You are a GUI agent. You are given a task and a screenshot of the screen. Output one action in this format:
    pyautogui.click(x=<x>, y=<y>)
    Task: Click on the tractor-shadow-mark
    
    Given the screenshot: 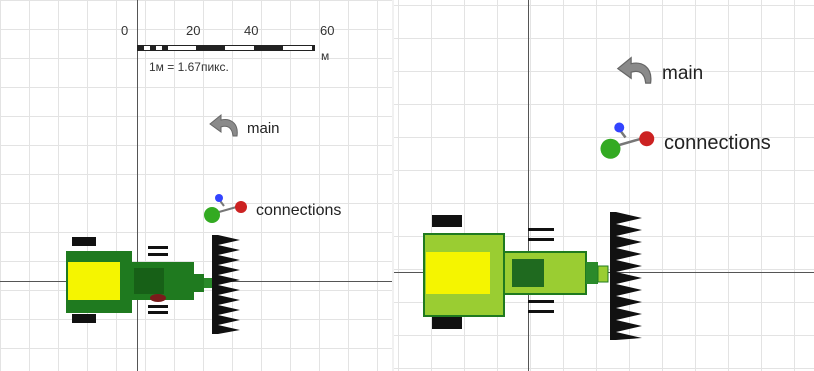 What is the action you would take?
    pyautogui.click(x=158, y=298)
    